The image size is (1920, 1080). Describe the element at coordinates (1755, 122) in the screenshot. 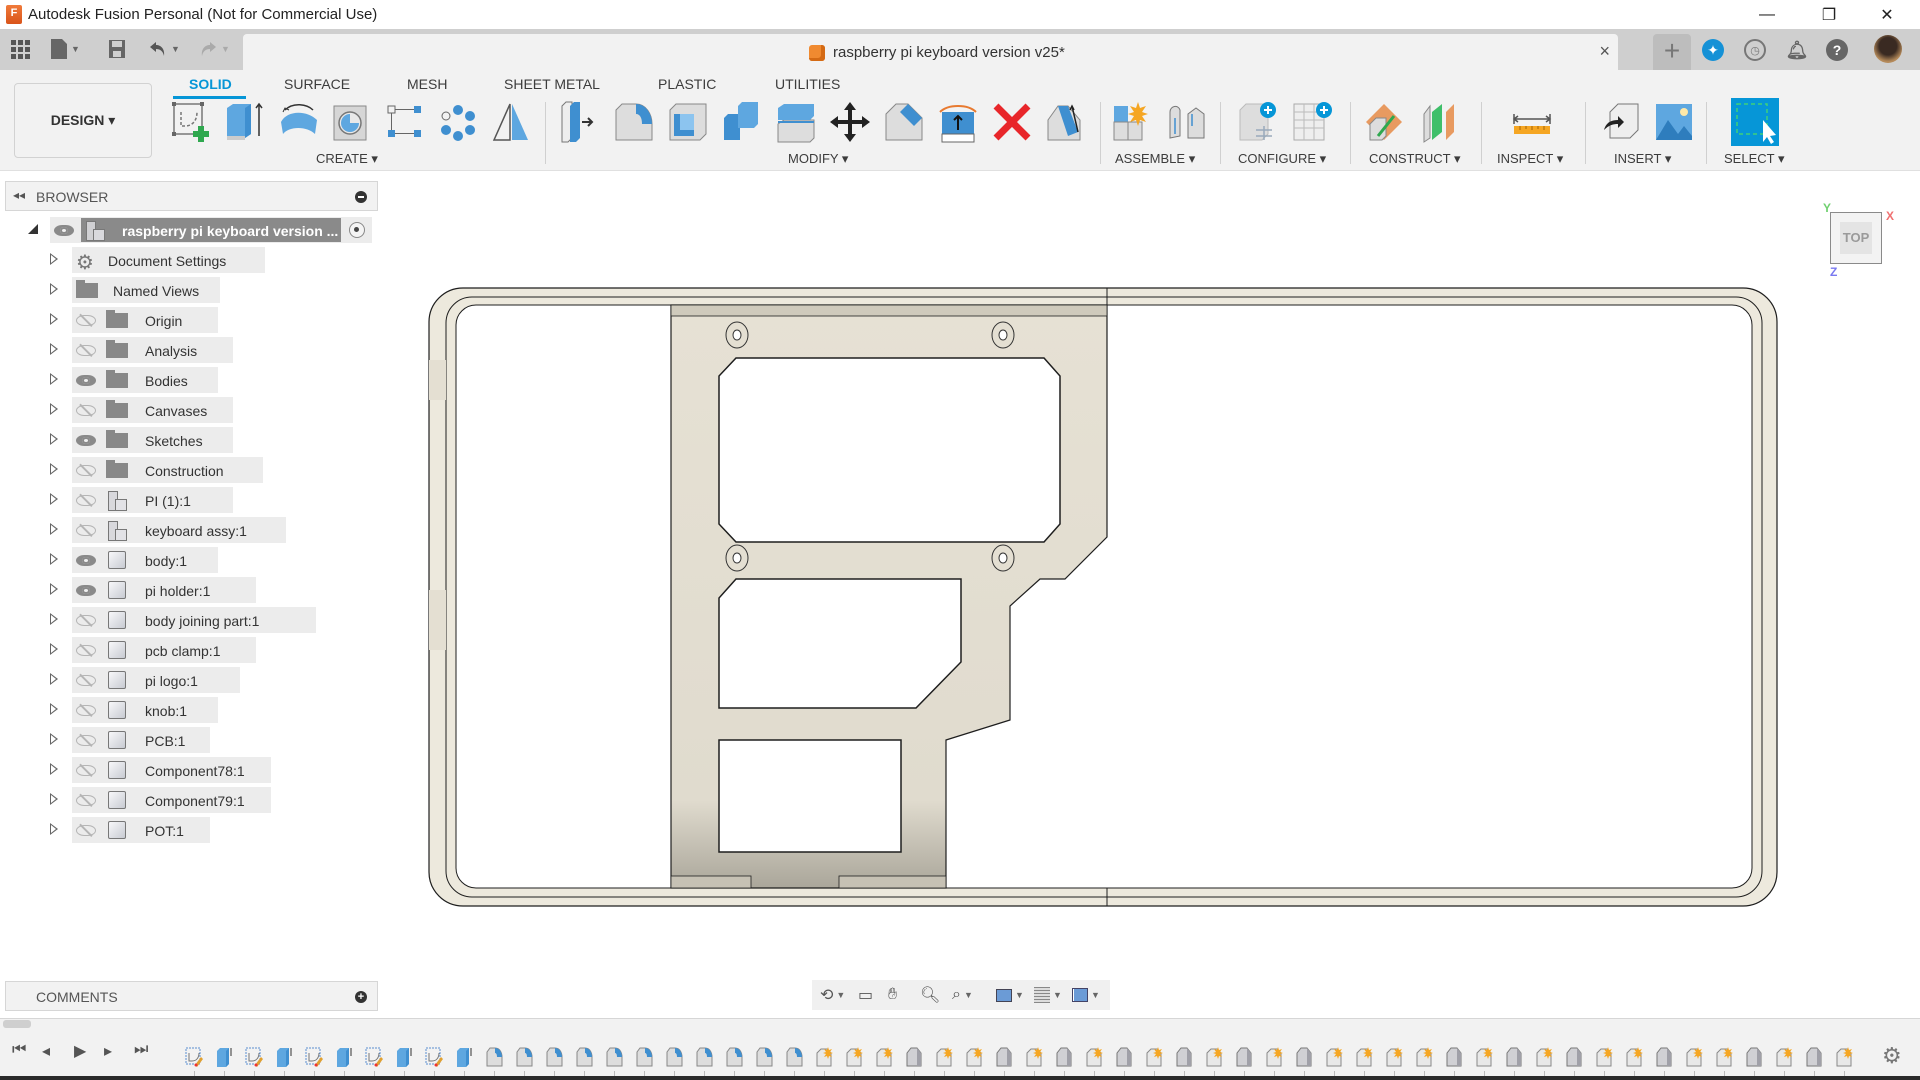

I see `window-select-icon` at that location.